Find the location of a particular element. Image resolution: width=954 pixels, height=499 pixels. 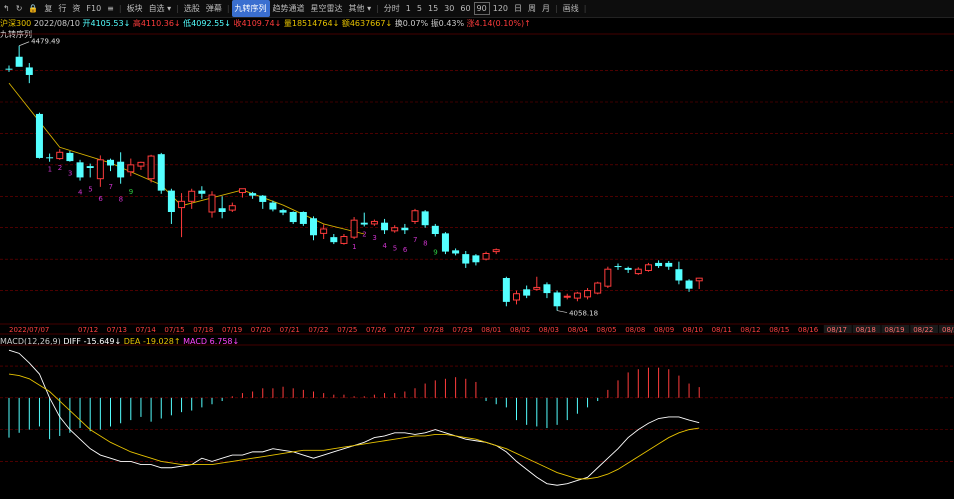

date-tick-label: 08/01 is located at coordinates (491, 330).